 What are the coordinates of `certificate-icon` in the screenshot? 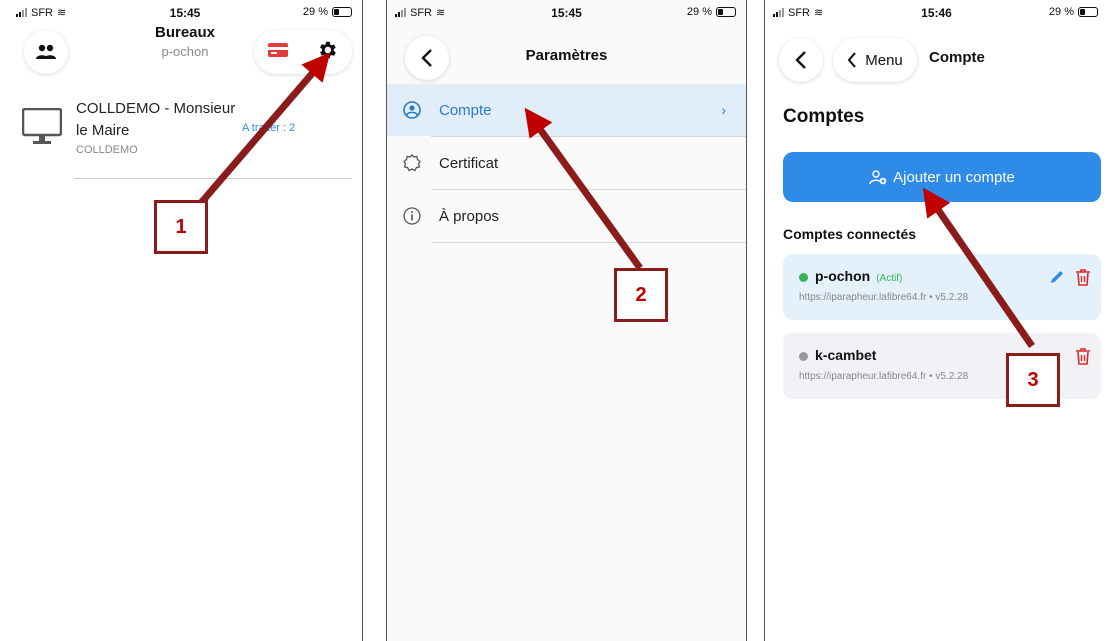 It's located at (412, 163).